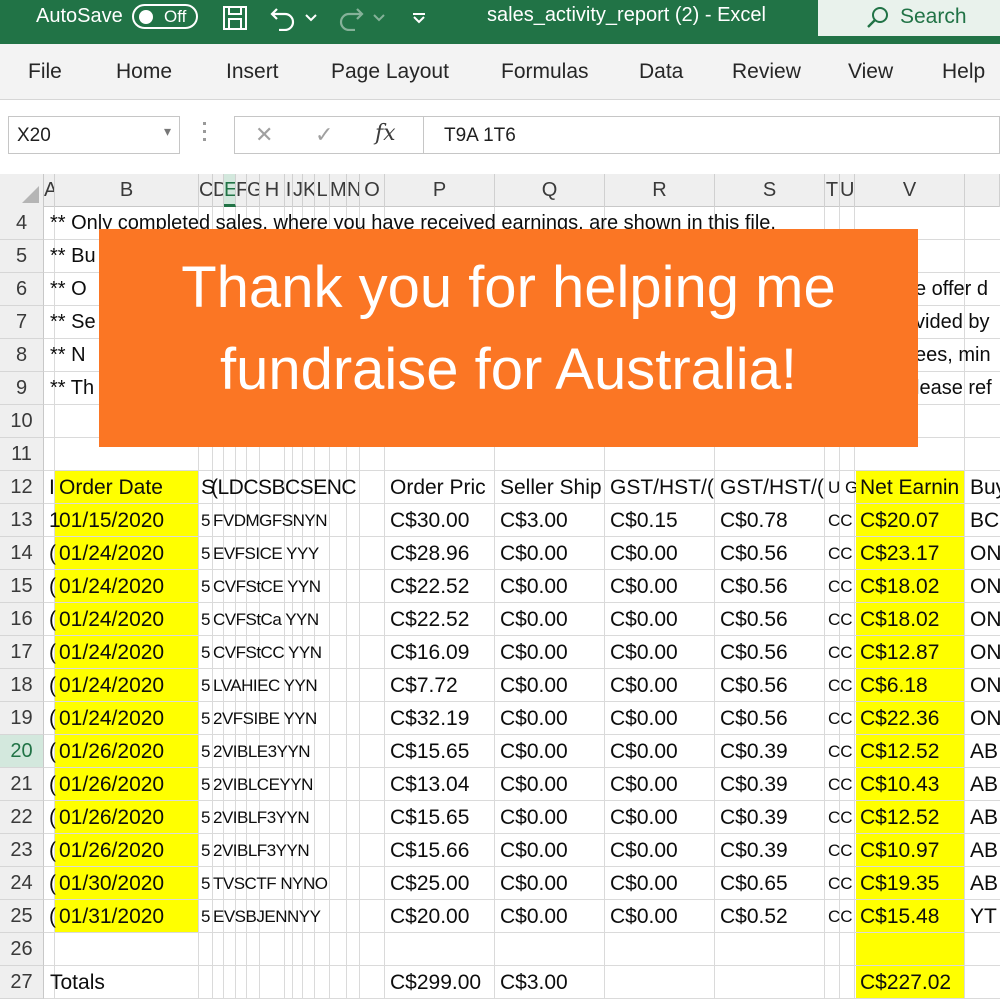 The width and height of the screenshot is (1000, 1000). Describe the element at coordinates (899, 652) in the screenshot. I see `net-earnings-cell: C$12.87` at that location.